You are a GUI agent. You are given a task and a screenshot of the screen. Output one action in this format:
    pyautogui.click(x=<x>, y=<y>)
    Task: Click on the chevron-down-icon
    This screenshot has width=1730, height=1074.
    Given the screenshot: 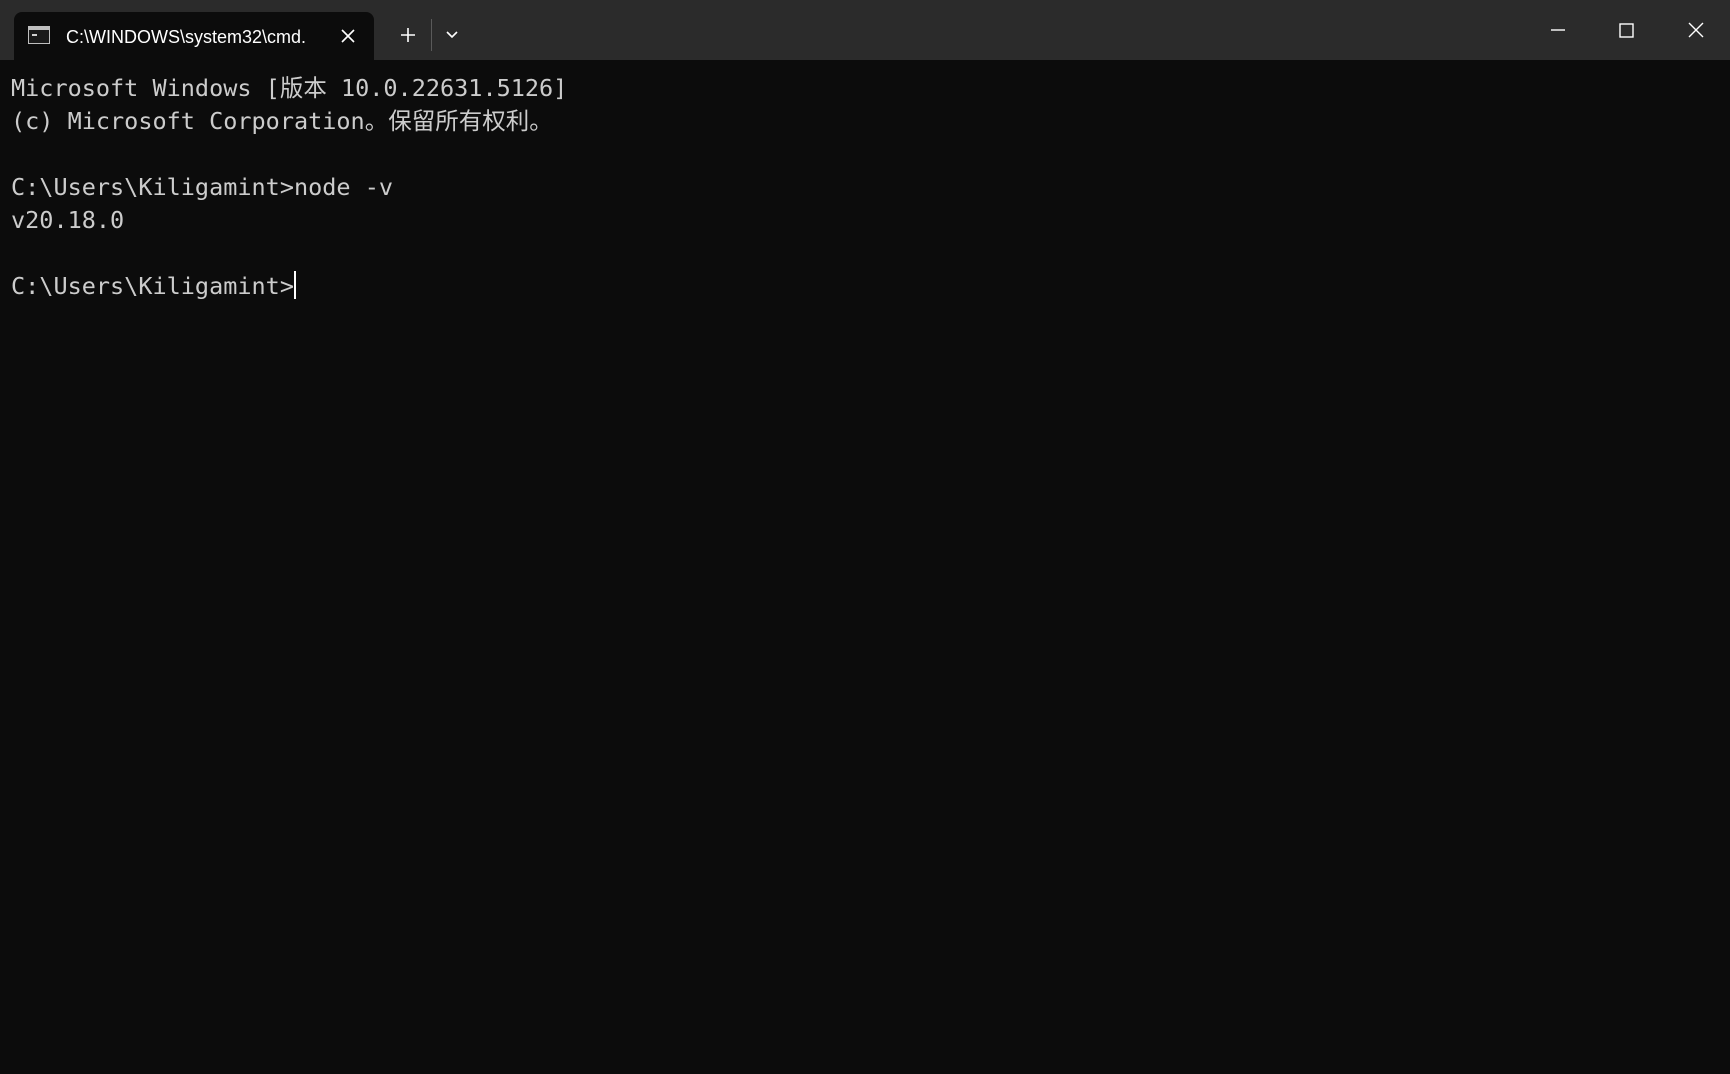 What is the action you would take?
    pyautogui.click(x=452, y=35)
    